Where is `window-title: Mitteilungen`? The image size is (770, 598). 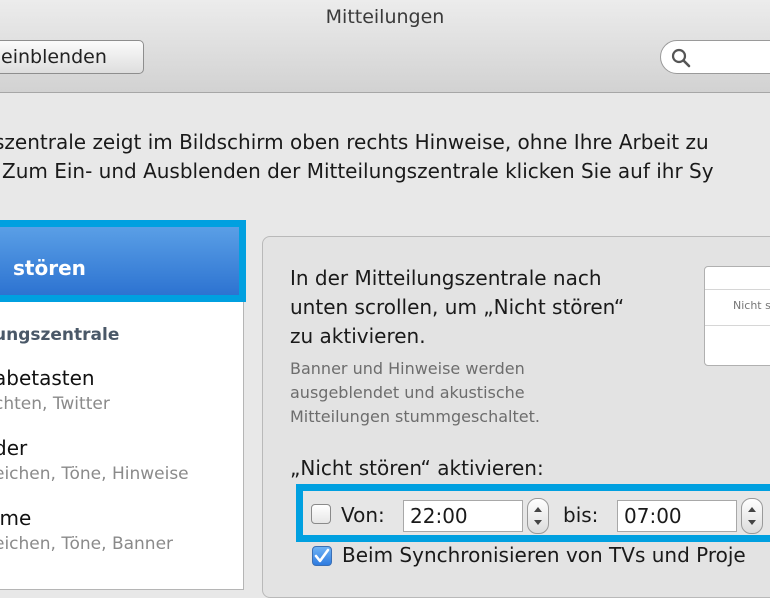 window-title: Mitteilungen is located at coordinates (385, 17).